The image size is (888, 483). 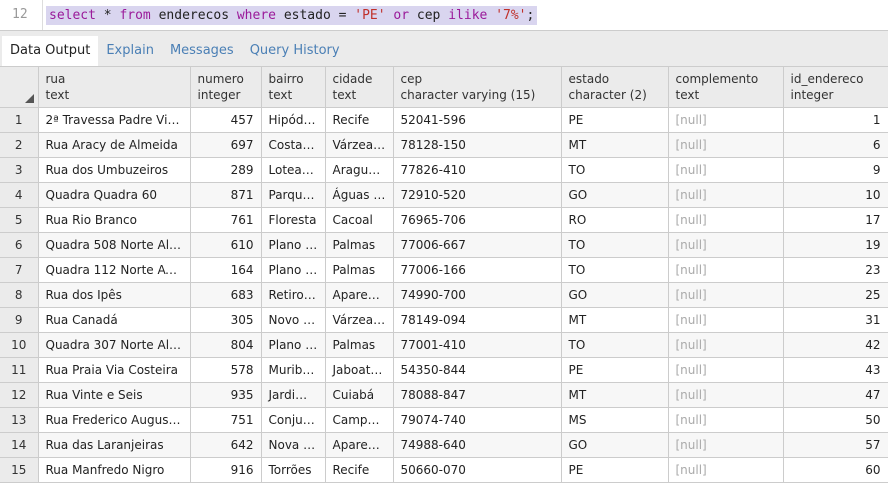 I want to click on cell-id_endereco: 9, so click(x=835, y=170).